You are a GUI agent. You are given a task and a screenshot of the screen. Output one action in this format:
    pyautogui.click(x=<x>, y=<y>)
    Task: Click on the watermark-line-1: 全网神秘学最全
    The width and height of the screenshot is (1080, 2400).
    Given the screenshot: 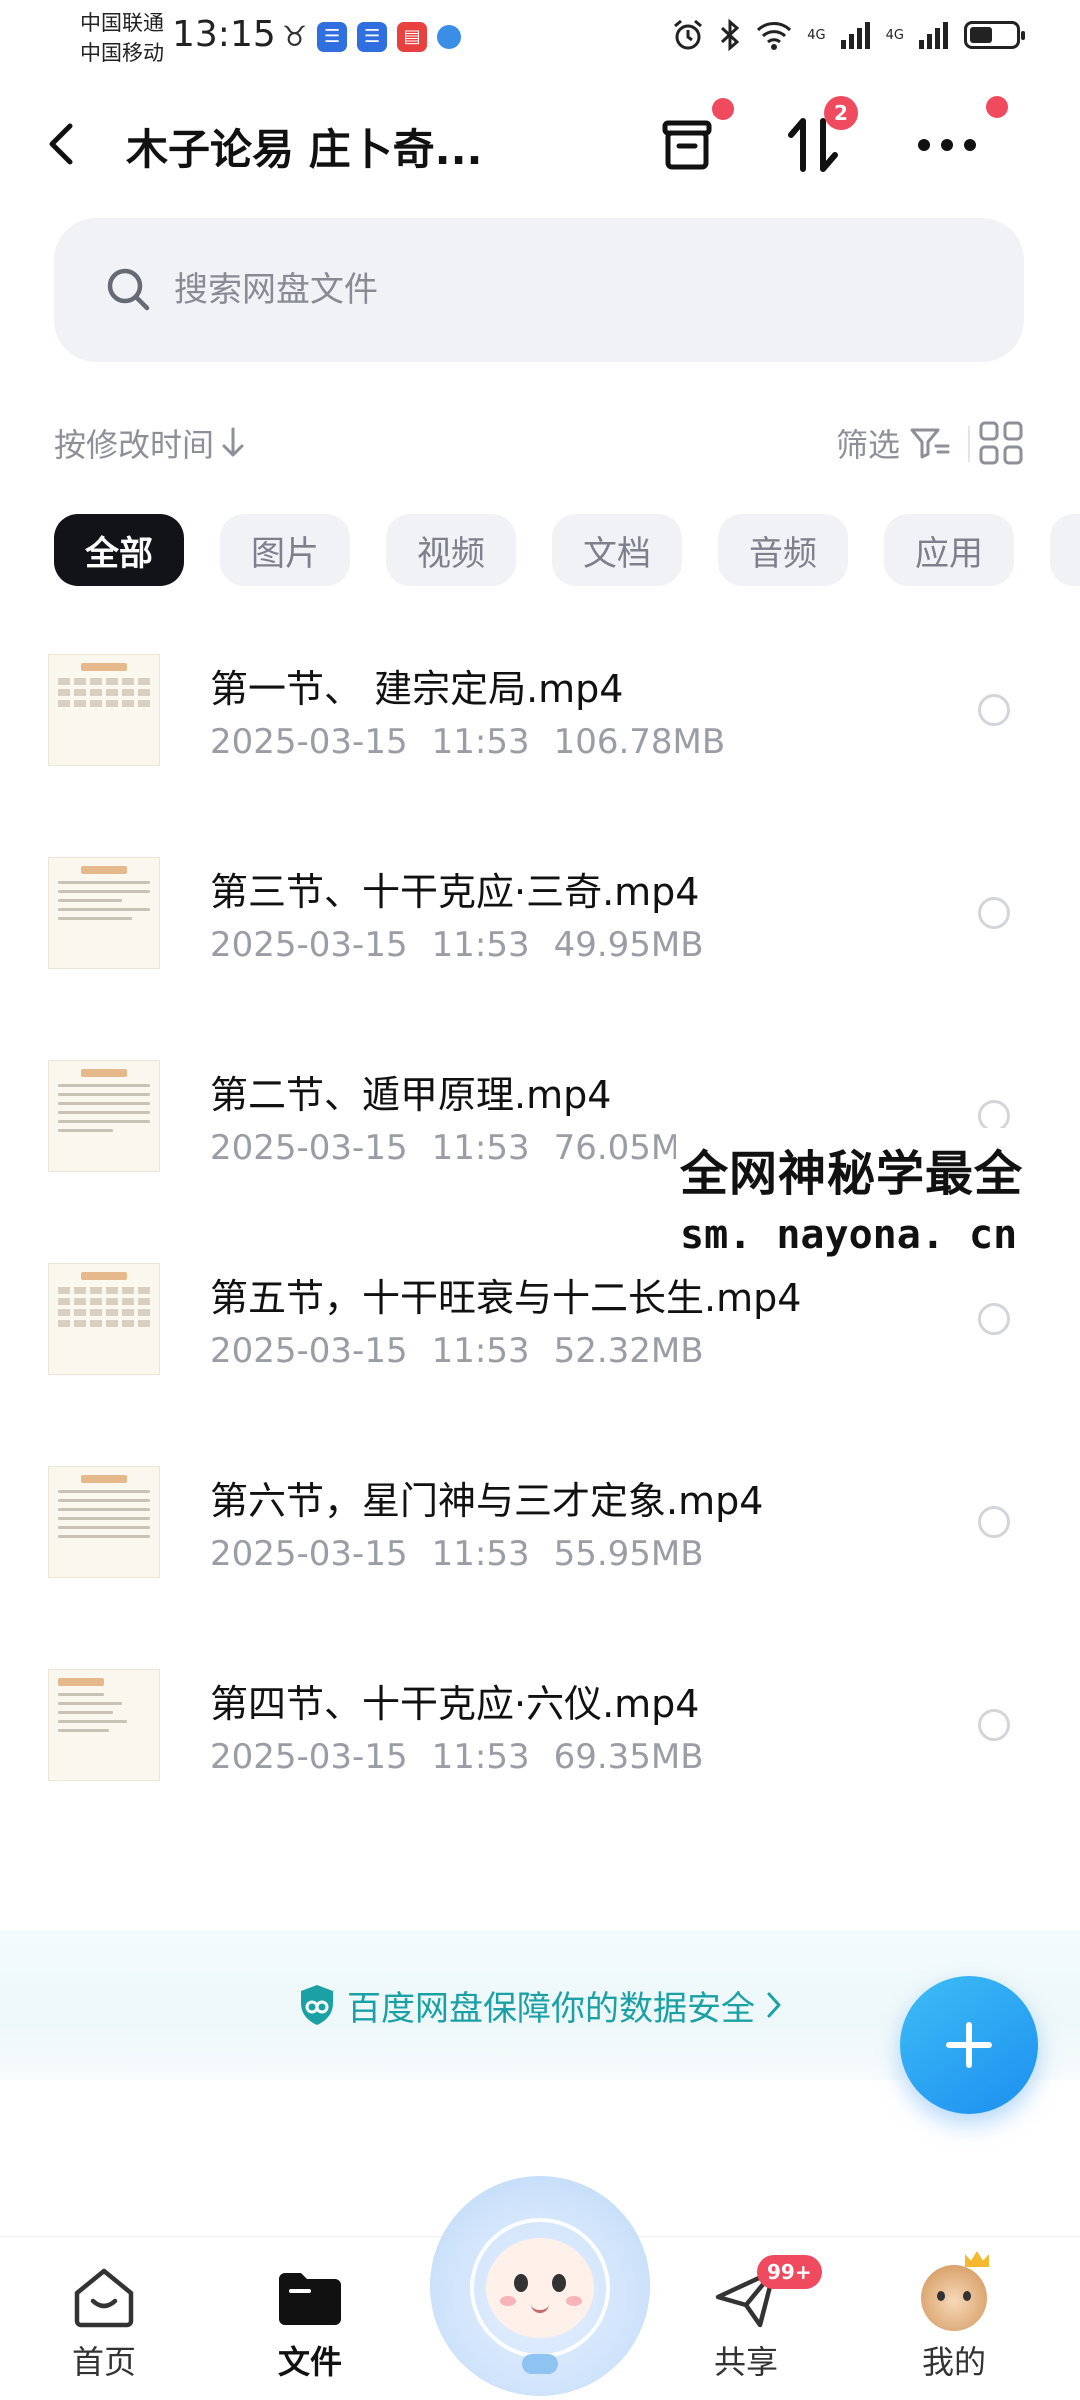 What is the action you would take?
    pyautogui.click(x=852, y=1174)
    